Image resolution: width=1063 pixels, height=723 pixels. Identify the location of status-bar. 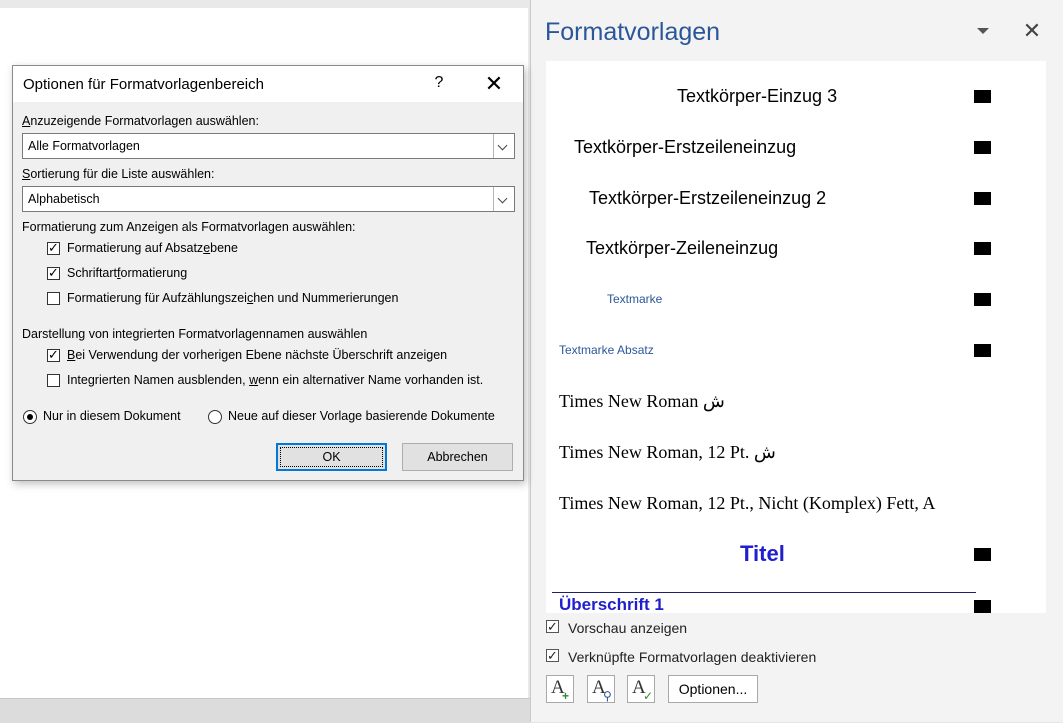
(265, 710).